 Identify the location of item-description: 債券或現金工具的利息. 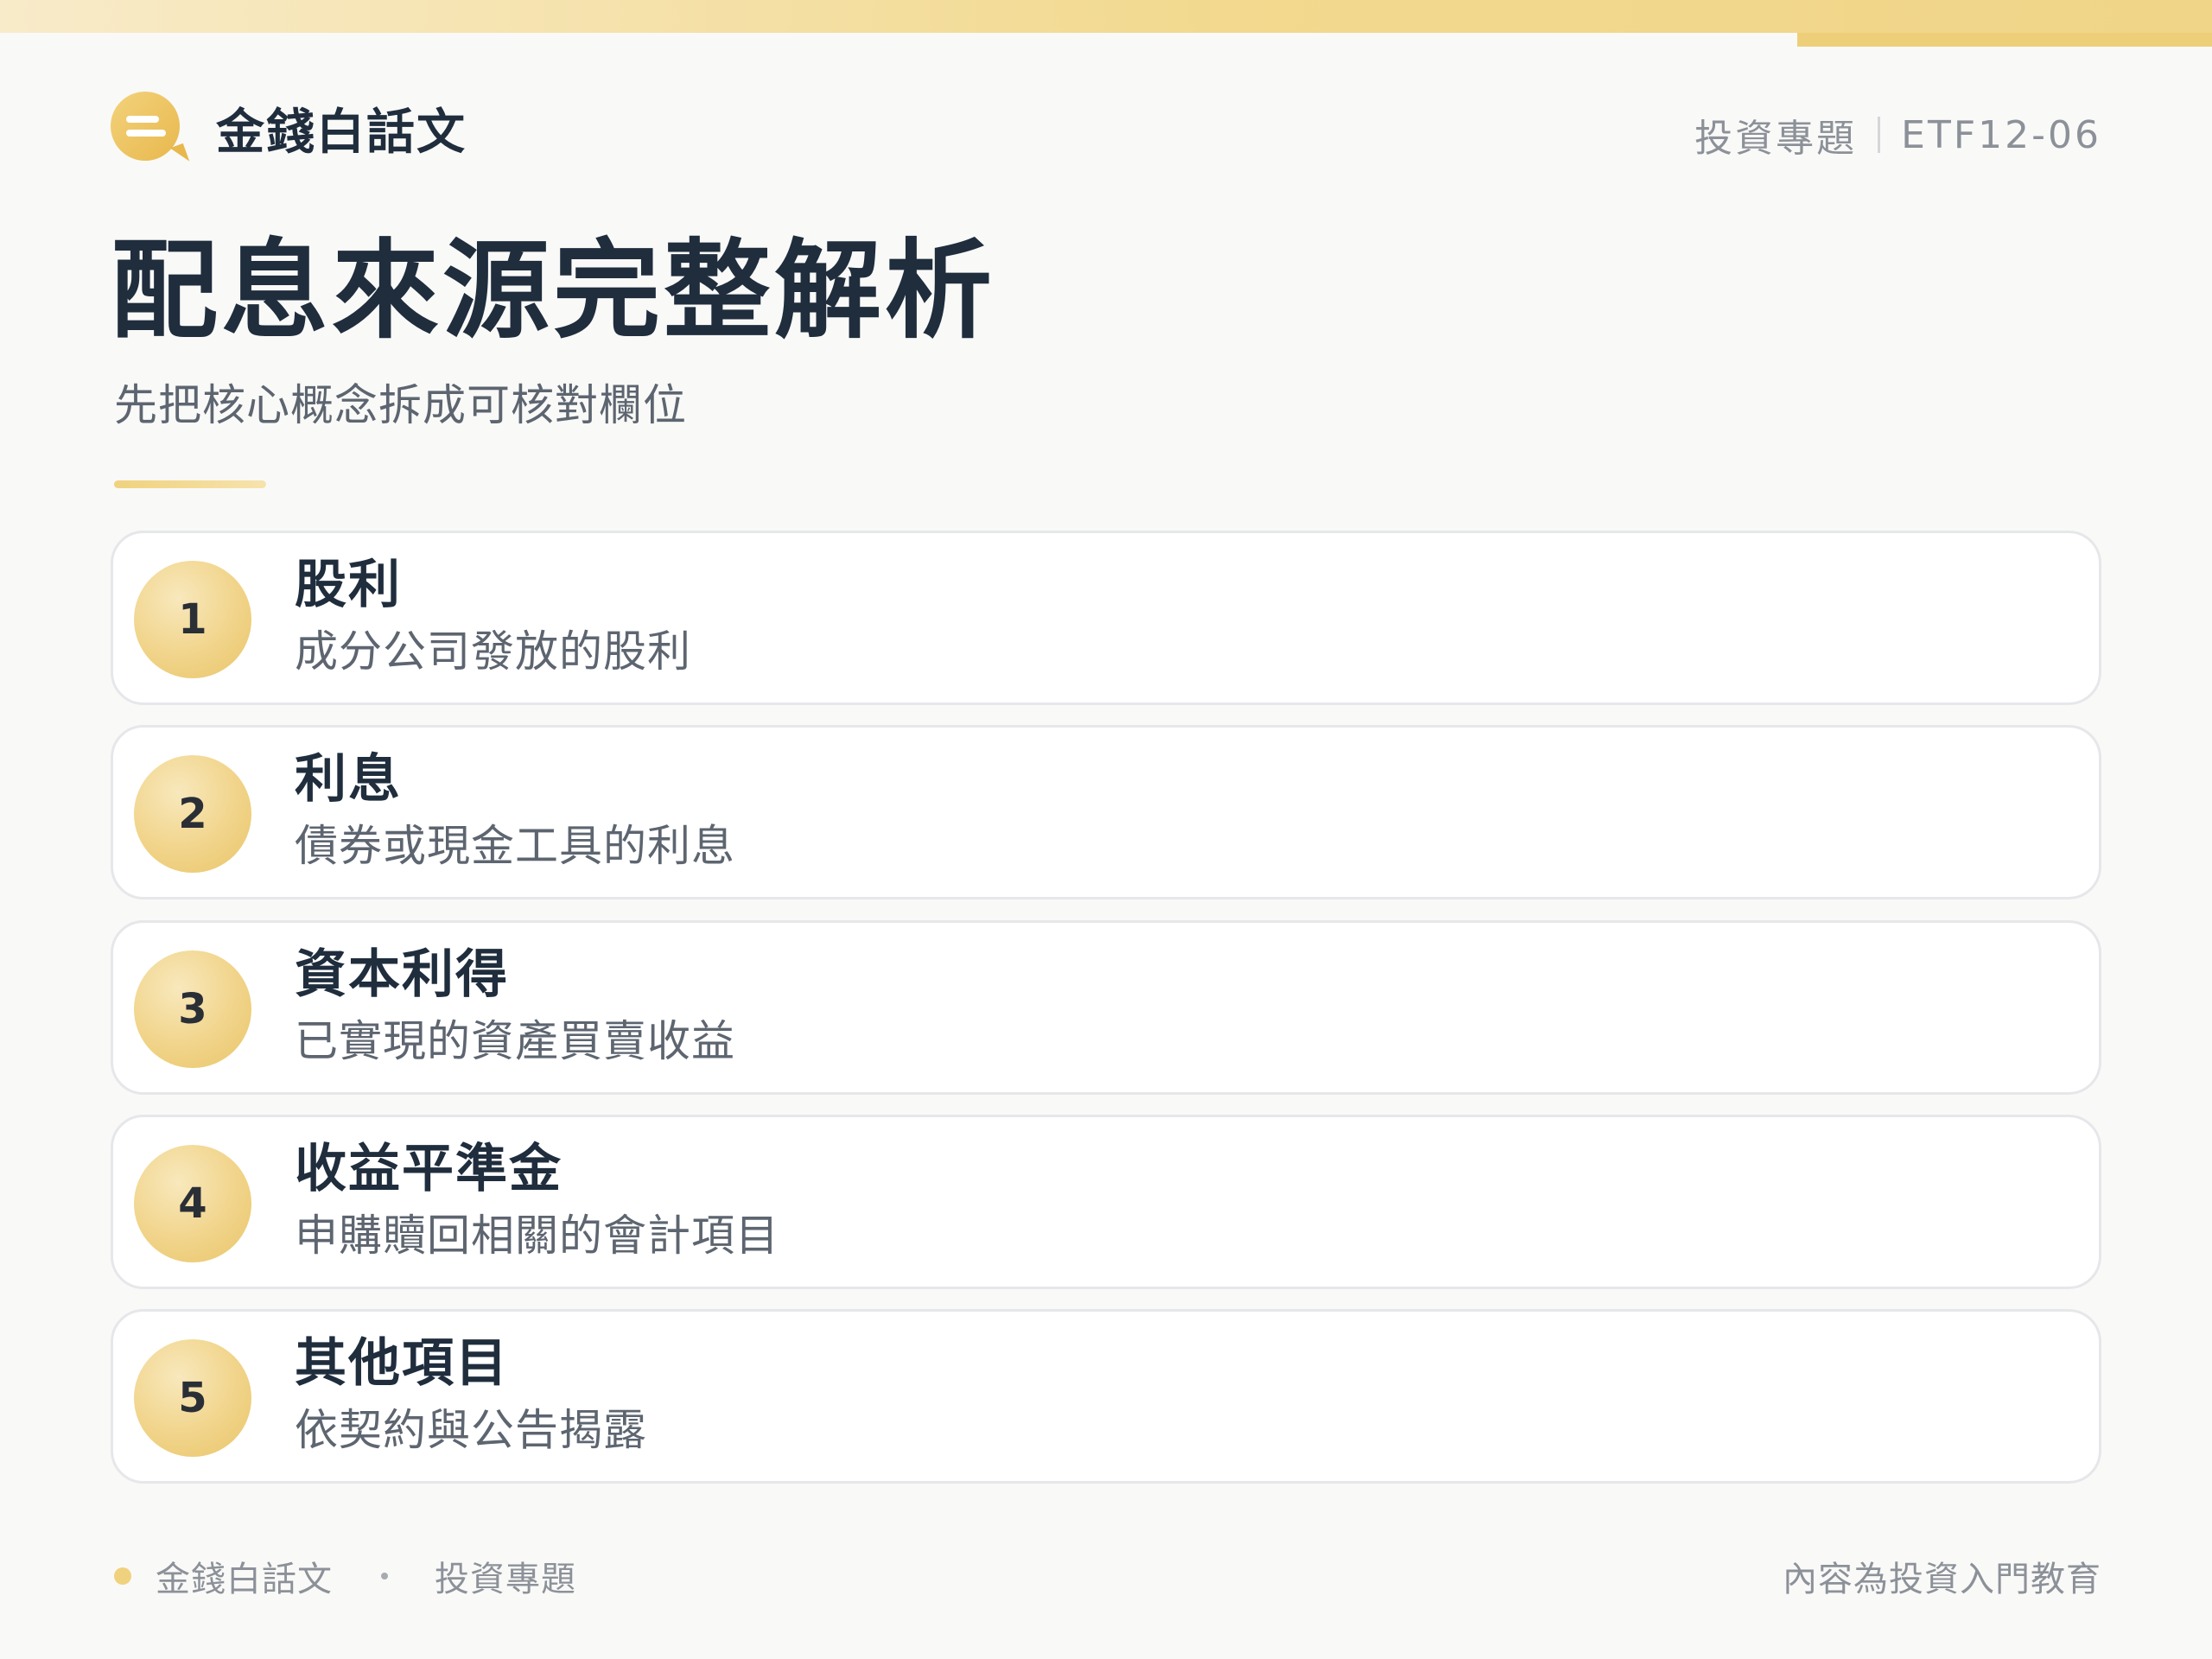
(515, 846).